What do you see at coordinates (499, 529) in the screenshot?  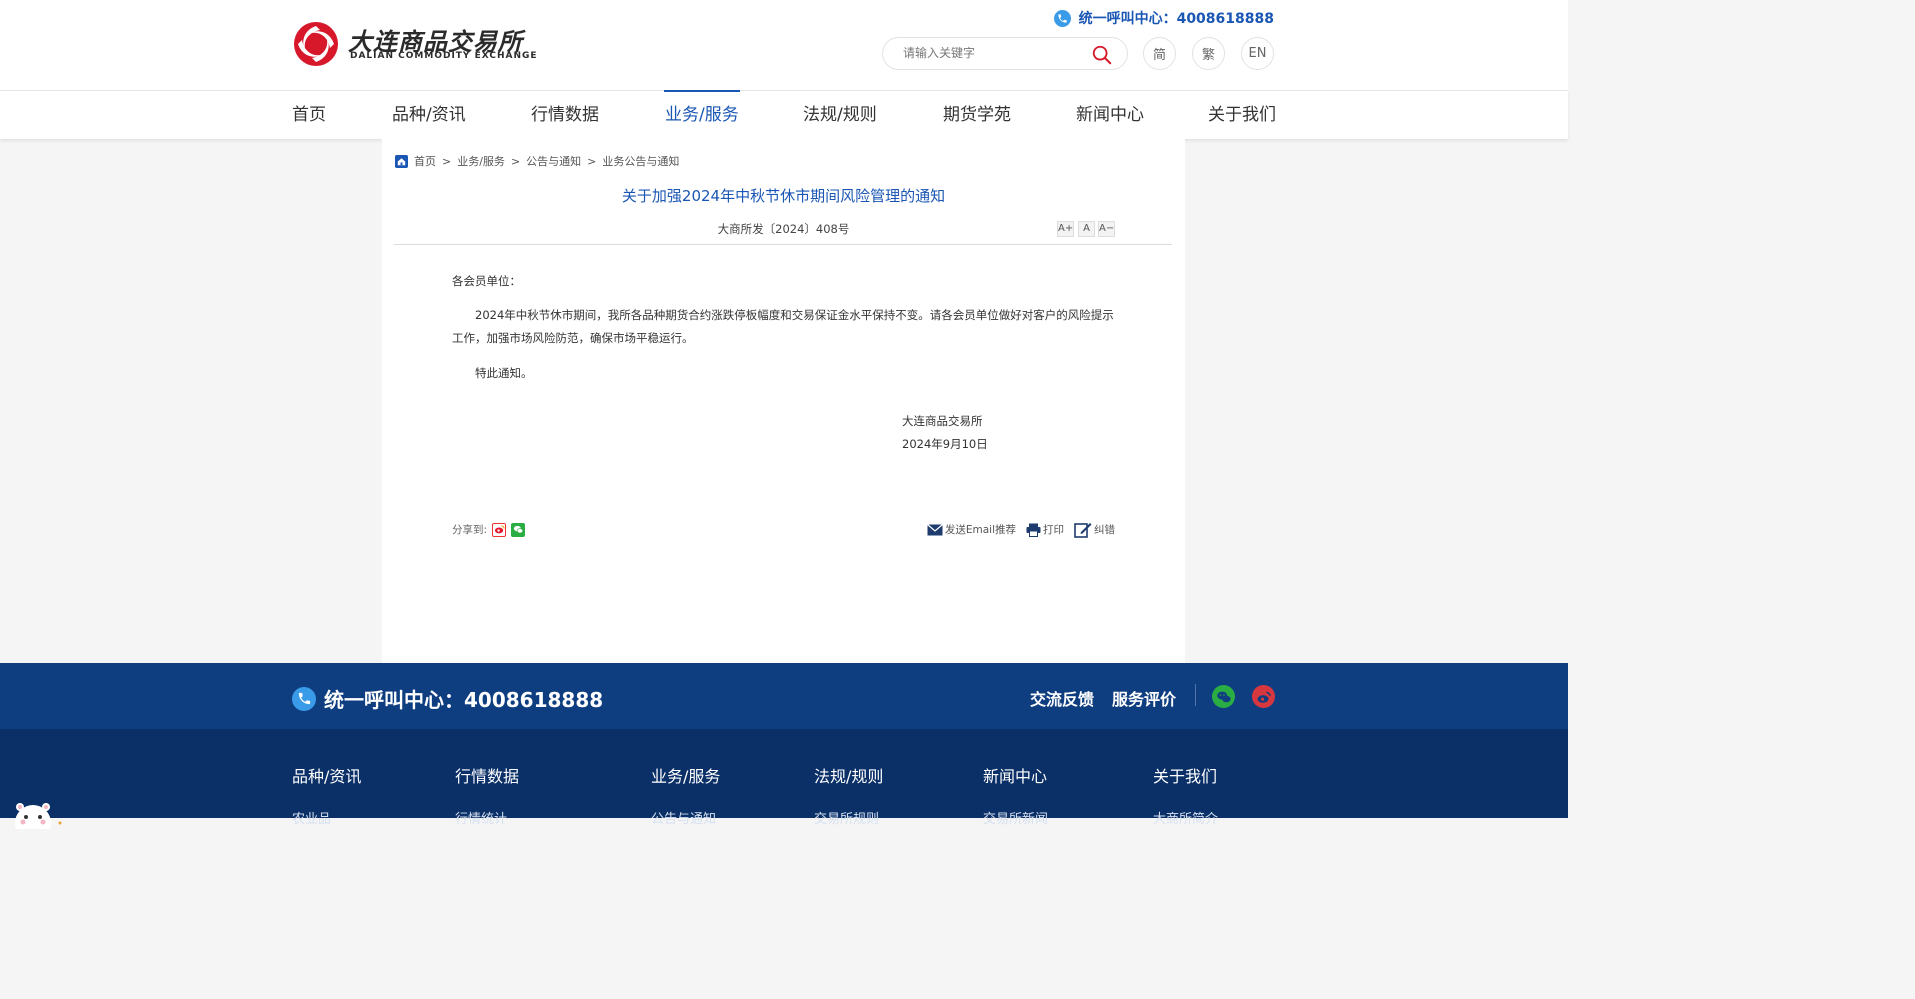 I see `weibo-share-icon` at bounding box center [499, 529].